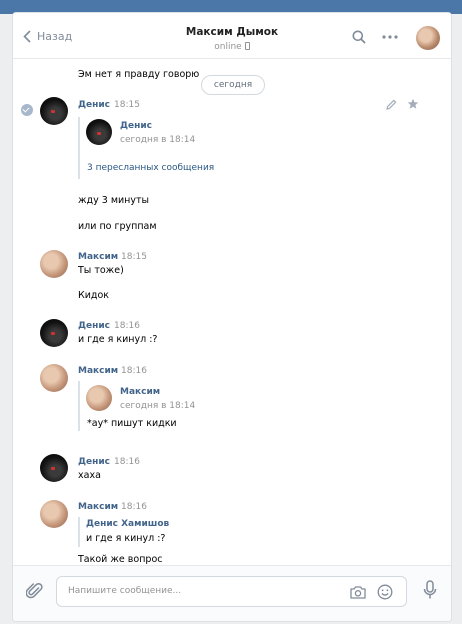 Image resolution: width=462 pixels, height=624 pixels. What do you see at coordinates (232, 36) in the screenshot?
I see `chat-header: Назад Максим Дымок online` at bounding box center [232, 36].